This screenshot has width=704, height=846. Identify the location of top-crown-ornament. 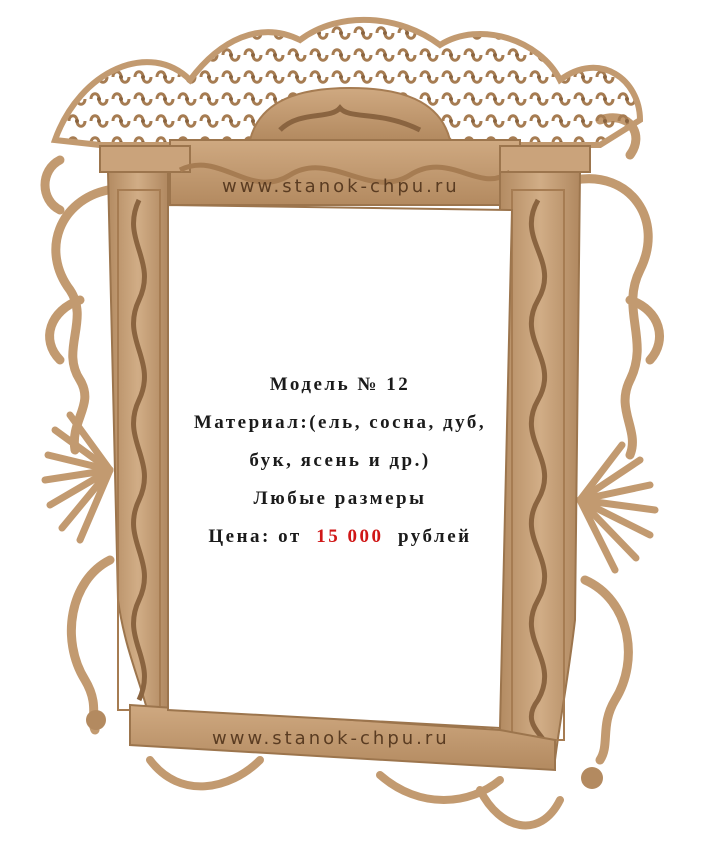
(347, 82).